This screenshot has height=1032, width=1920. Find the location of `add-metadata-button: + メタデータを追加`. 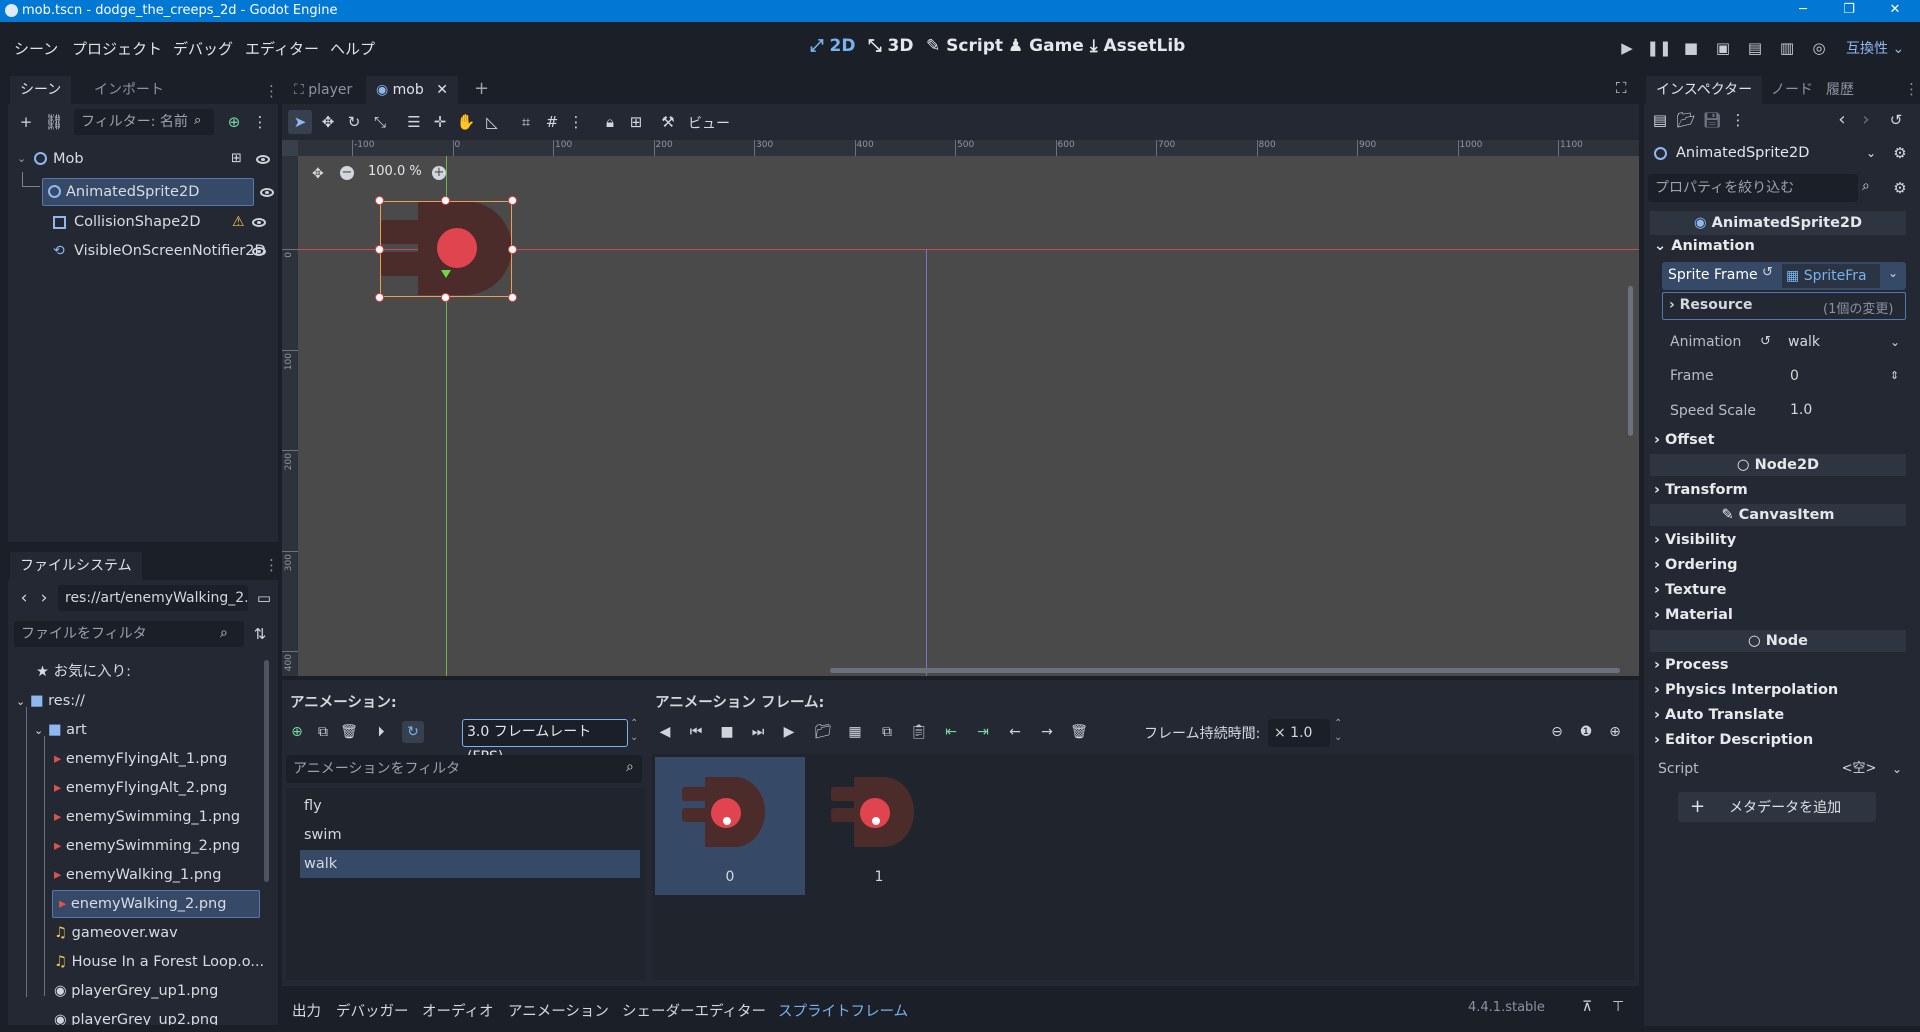

add-metadata-button: + メタデータを追加 is located at coordinates (1777, 807).